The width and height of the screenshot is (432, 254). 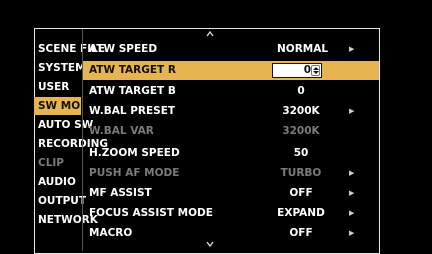 What do you see at coordinates (301, 213) in the screenshot?
I see `menu-row-value: EXPAND` at bounding box center [301, 213].